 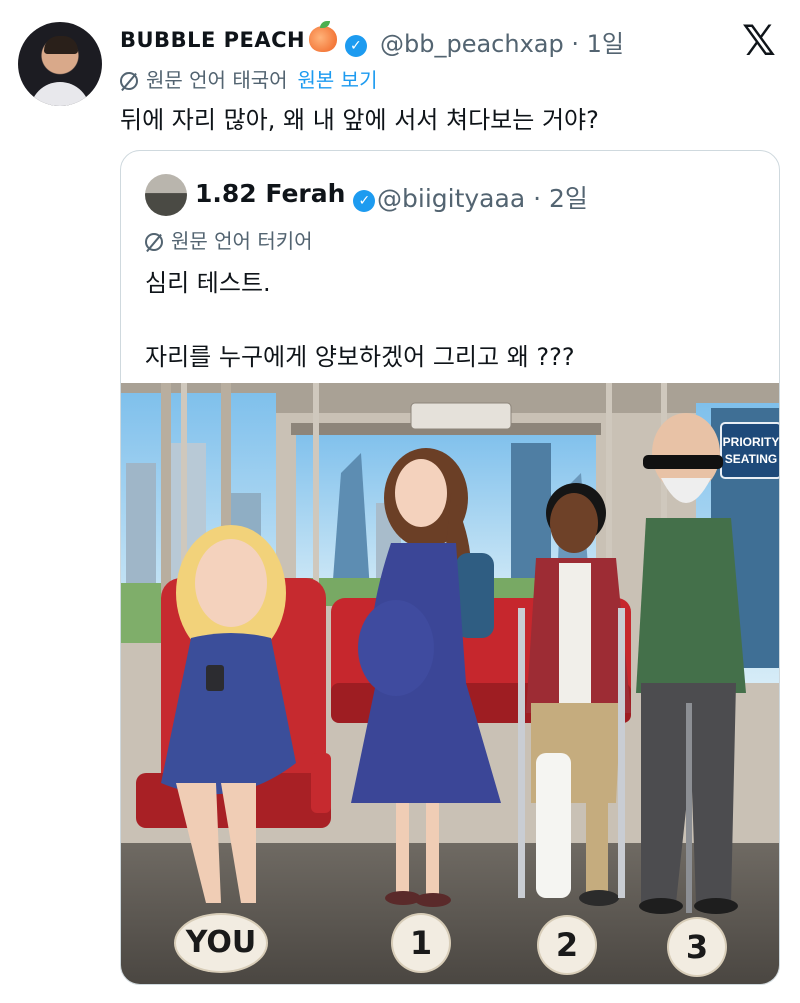 What do you see at coordinates (751, 459) in the screenshot?
I see `priority-sign-text-2: SEATING` at bounding box center [751, 459].